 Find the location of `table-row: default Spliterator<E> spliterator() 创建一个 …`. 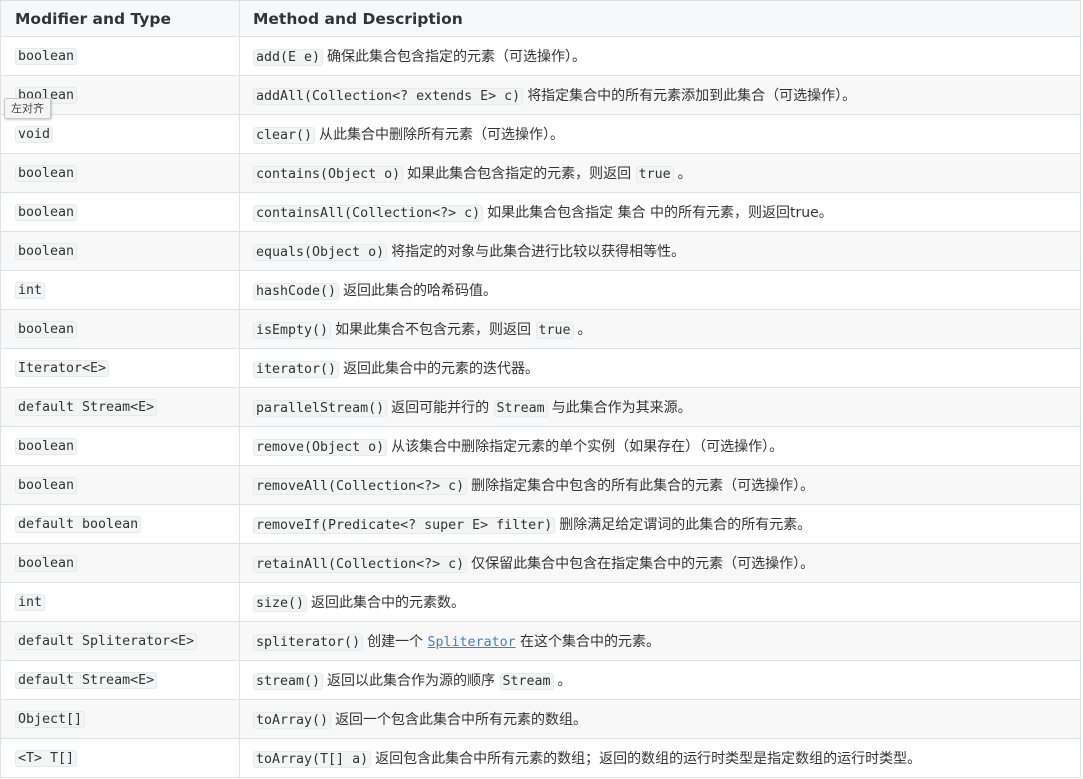

table-row: default Spliterator<E> spliterator() 创建一个 … is located at coordinates (540, 641).